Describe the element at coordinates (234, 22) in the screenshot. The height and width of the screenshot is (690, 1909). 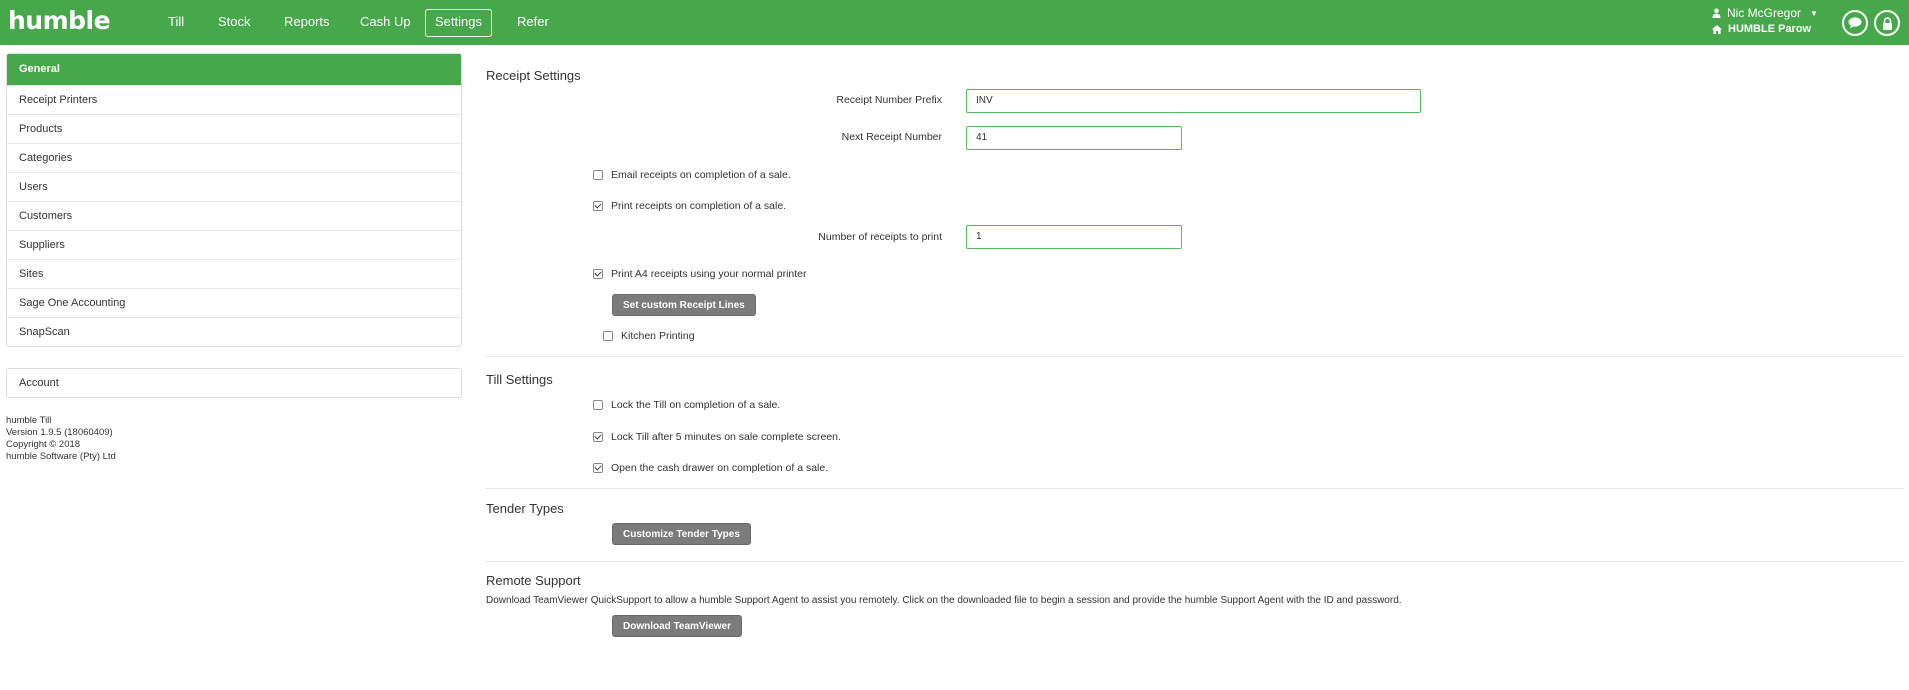
I see `nav-stock: Stock` at that location.